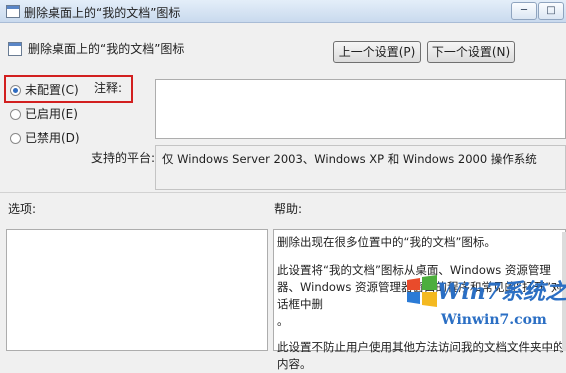 Image resolution: width=566 pixels, height=373 pixels. Describe the element at coordinates (524, 11) in the screenshot. I see `minimize-button: ─` at that location.